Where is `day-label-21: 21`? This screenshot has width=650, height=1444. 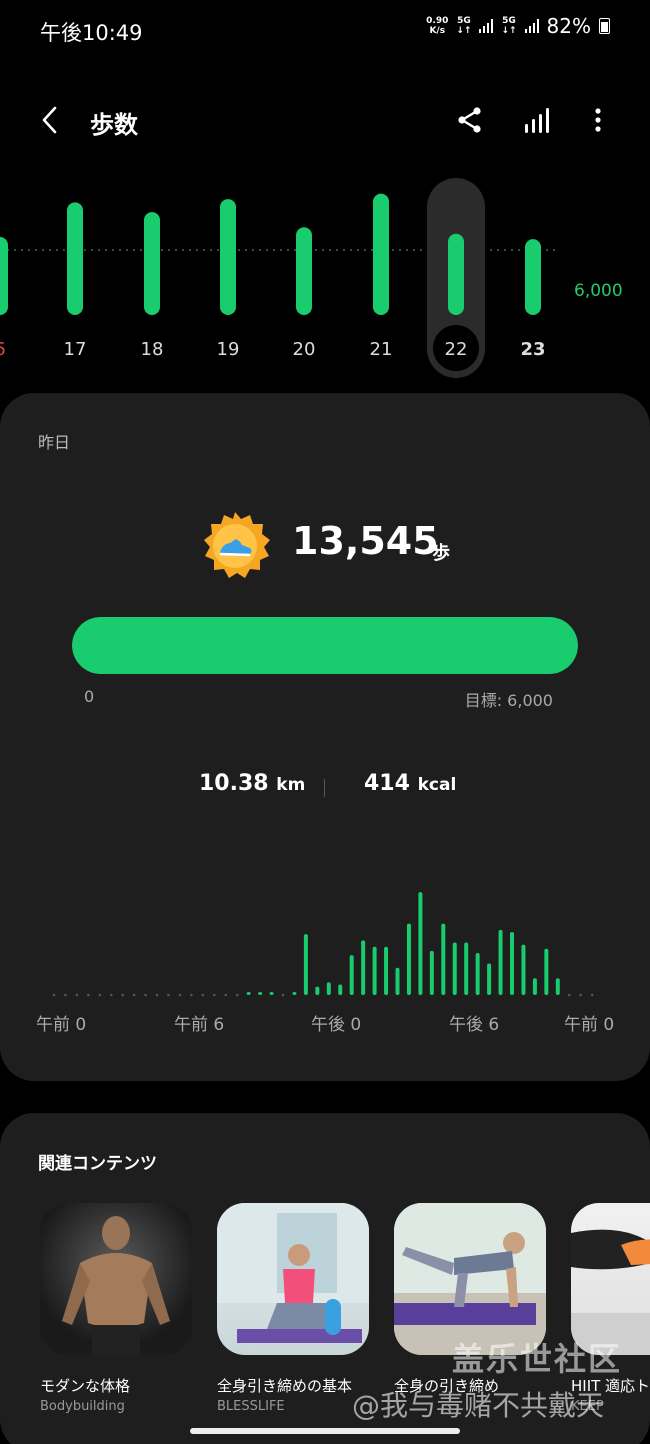
day-label-21: 21 is located at coordinates (381, 349).